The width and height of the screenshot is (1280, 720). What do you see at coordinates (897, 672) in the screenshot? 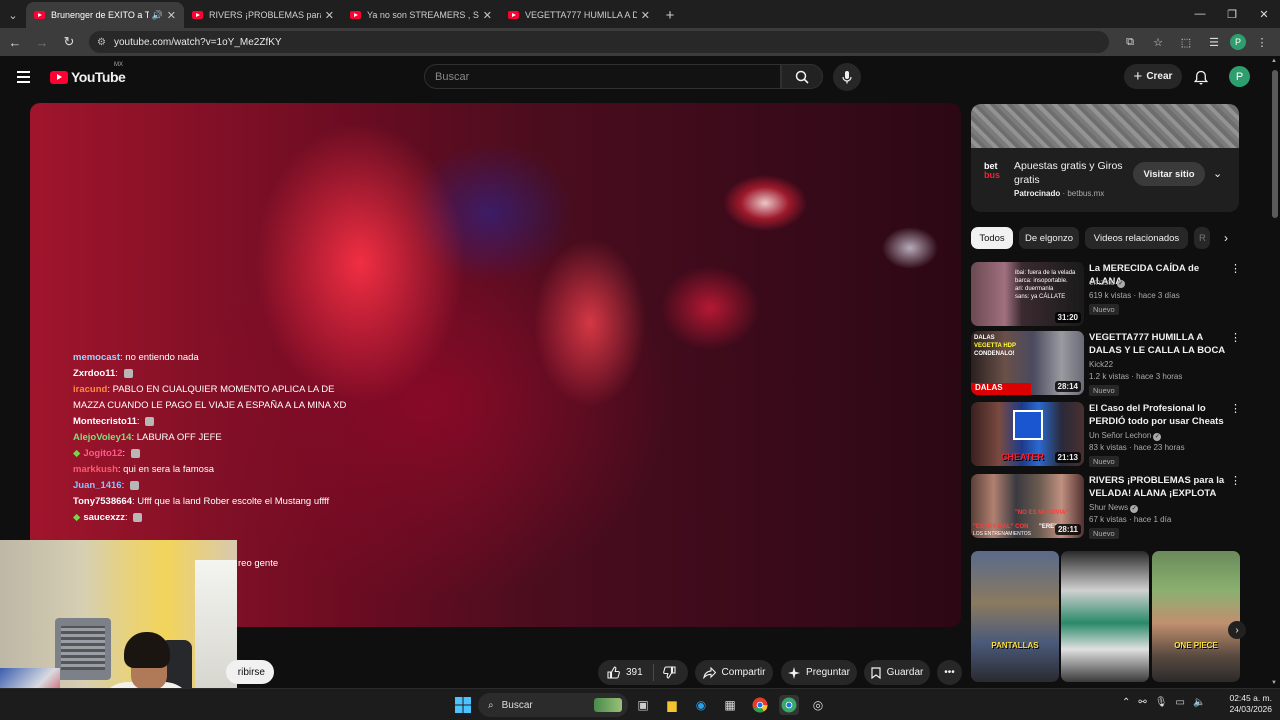
I see `save-button: Guardar` at bounding box center [897, 672].